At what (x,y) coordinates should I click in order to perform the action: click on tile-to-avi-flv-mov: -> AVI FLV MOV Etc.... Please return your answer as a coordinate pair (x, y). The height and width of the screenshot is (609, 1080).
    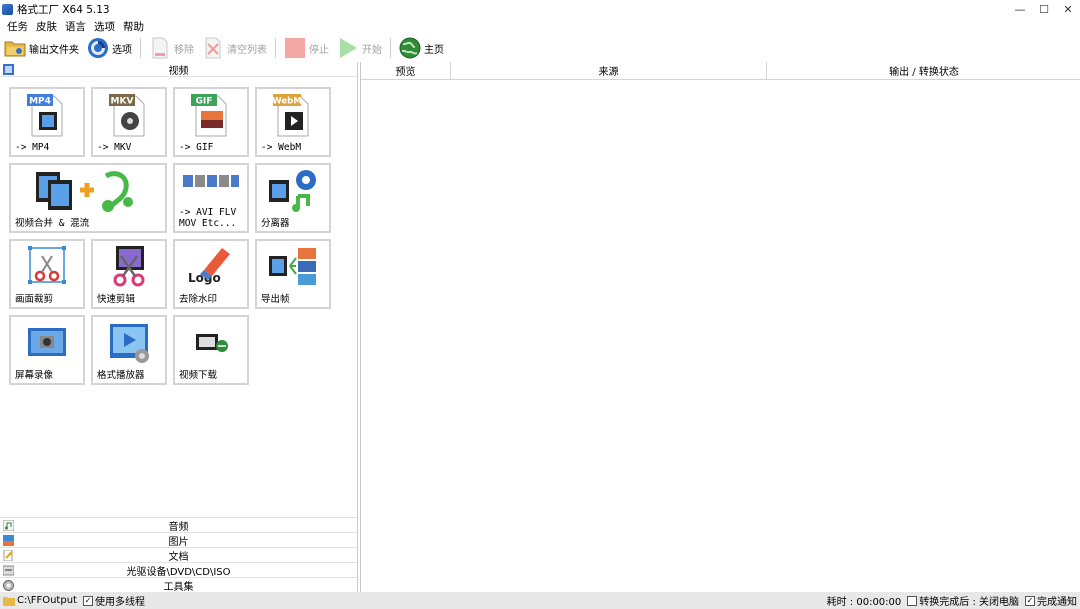
    Looking at the image, I should click on (211, 198).